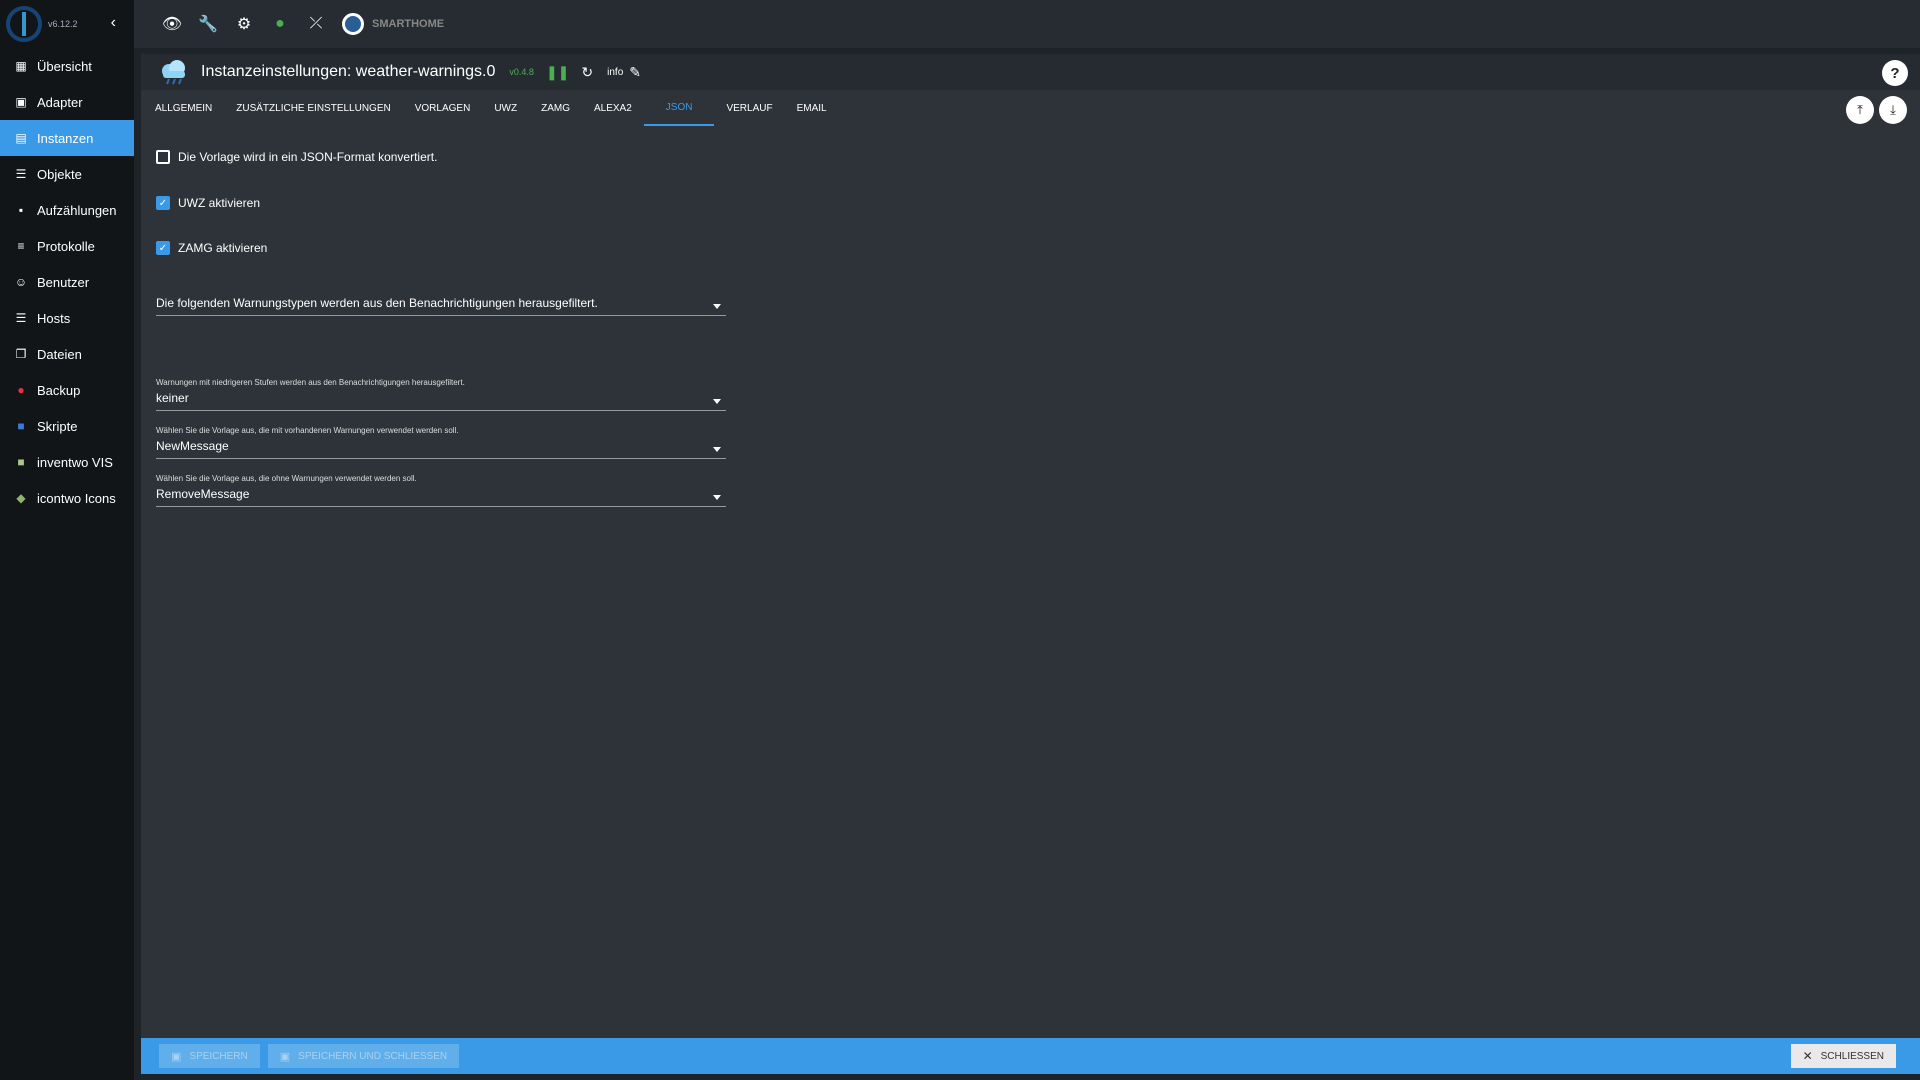 The image size is (1920, 1080). What do you see at coordinates (587, 72) in the screenshot?
I see `reload-icon: ↻` at bounding box center [587, 72].